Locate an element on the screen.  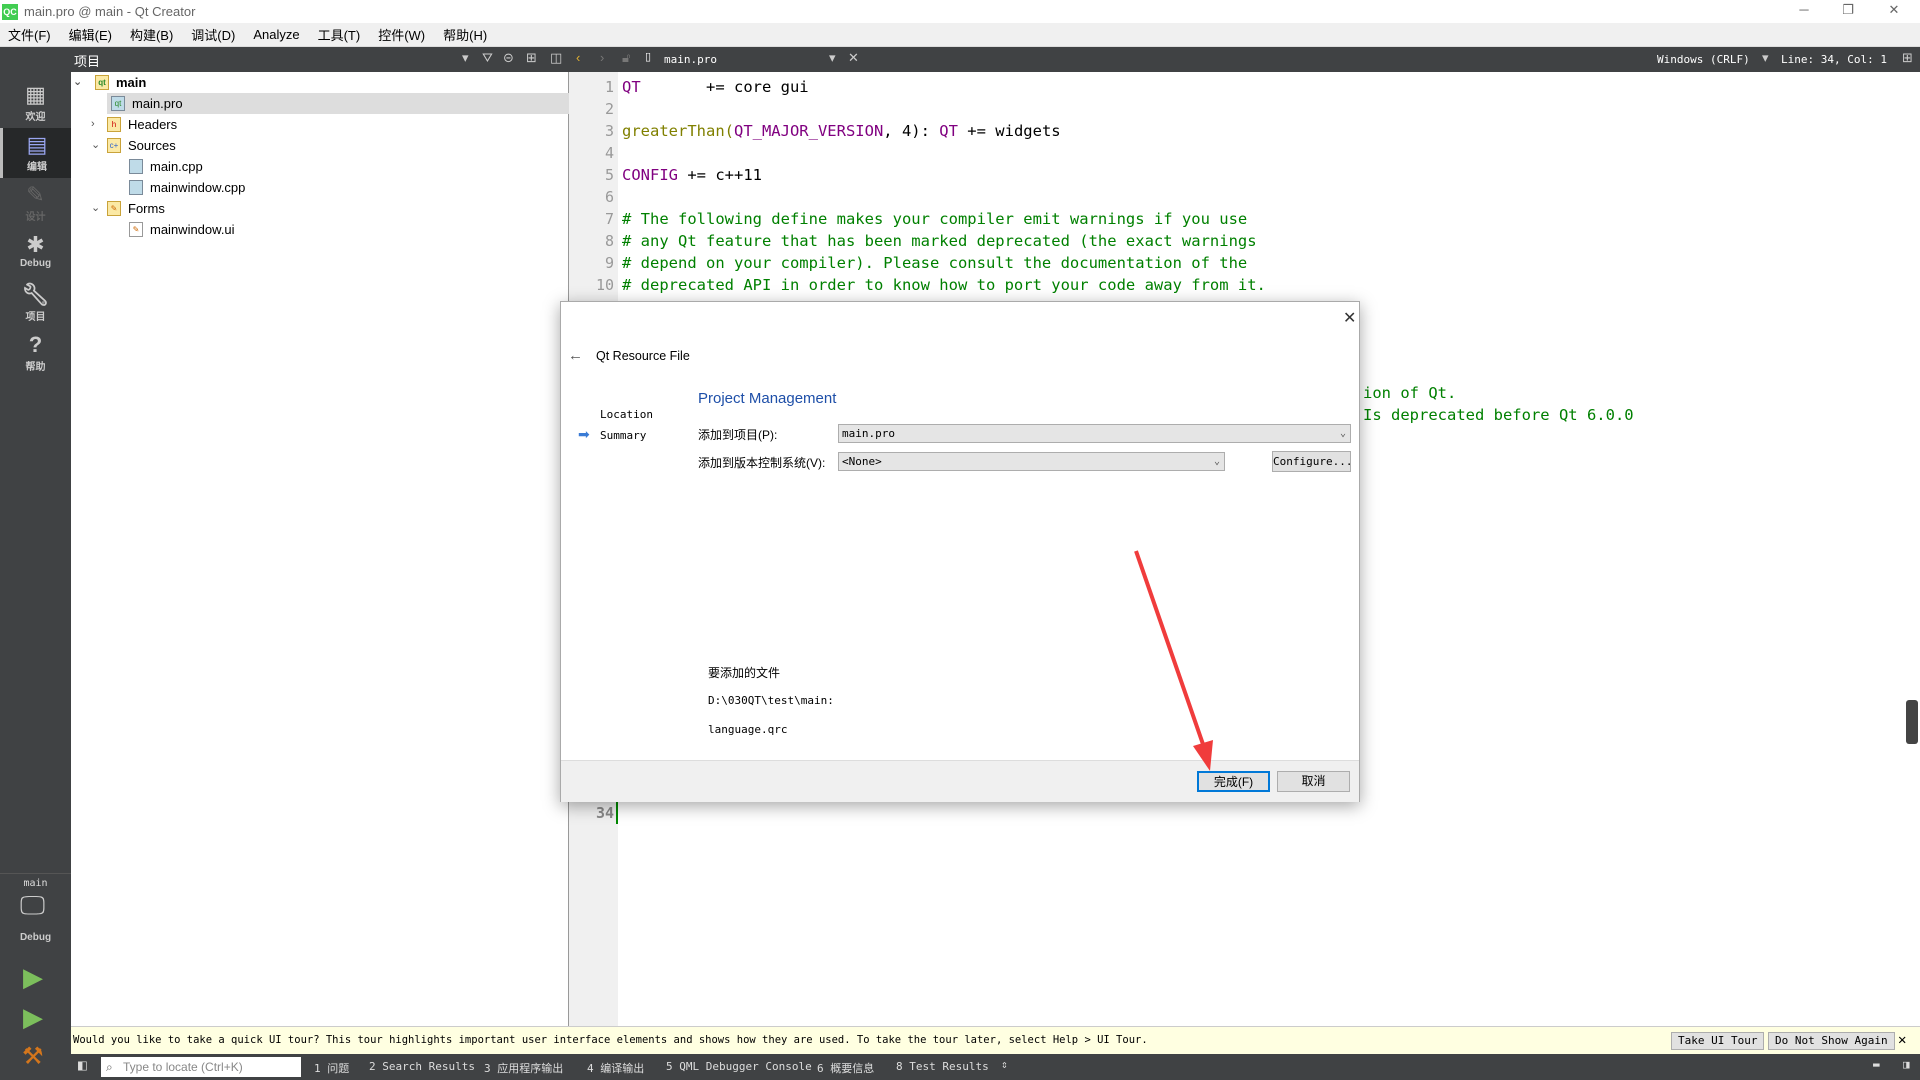
panel-dropdown-icon: ▾ is located at coordinates (465, 58).